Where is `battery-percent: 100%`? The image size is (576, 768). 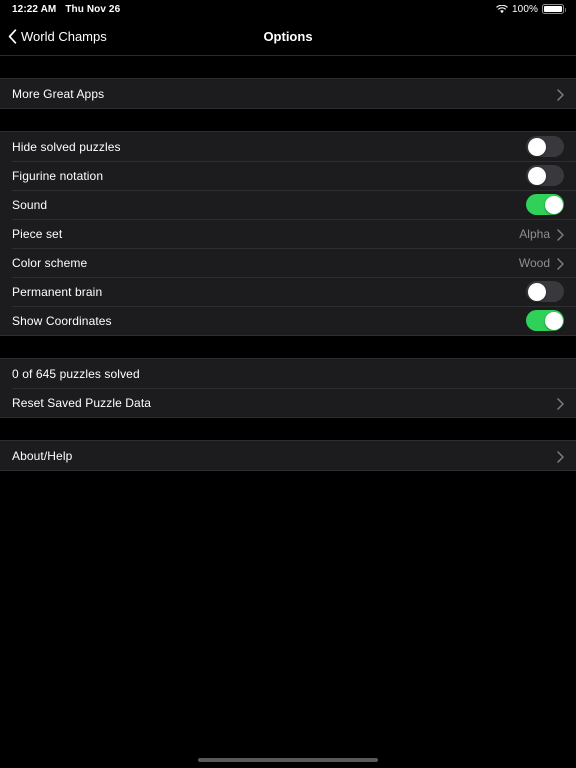
battery-percent: 100% is located at coordinates (525, 9).